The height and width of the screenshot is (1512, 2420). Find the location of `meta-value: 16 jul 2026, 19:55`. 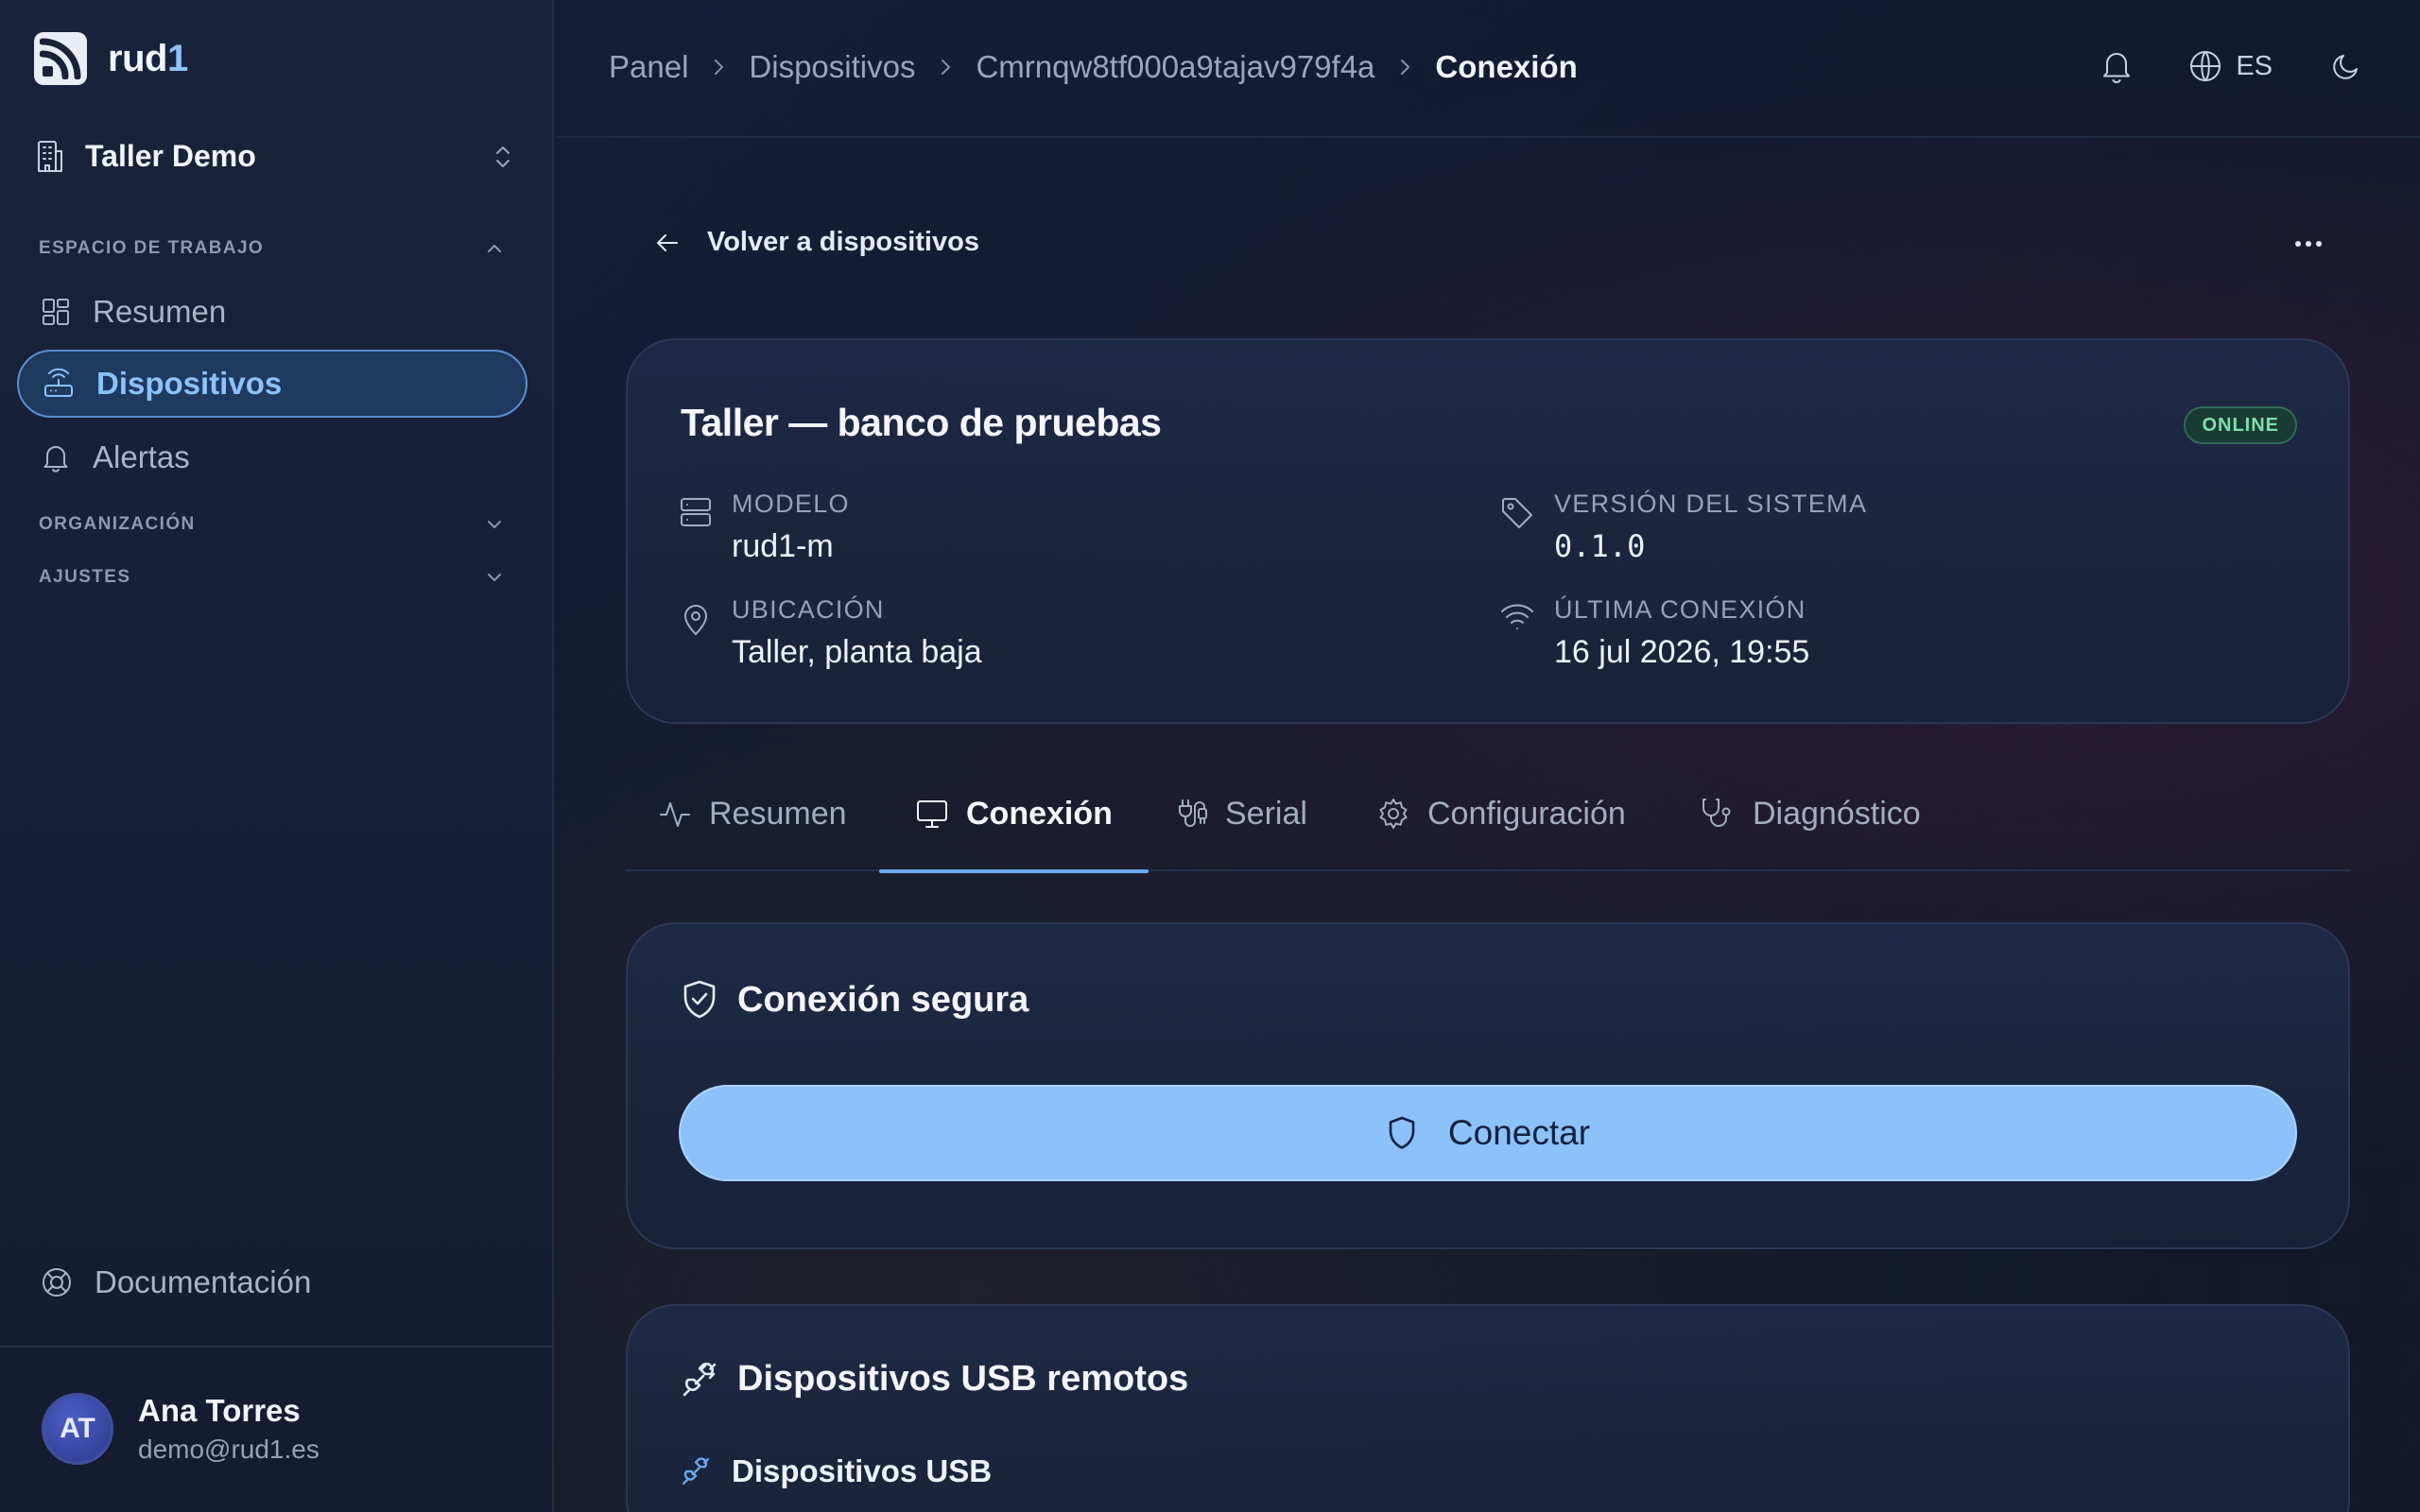

meta-value: 16 jul 2026, 19:55 is located at coordinates (1682, 652).